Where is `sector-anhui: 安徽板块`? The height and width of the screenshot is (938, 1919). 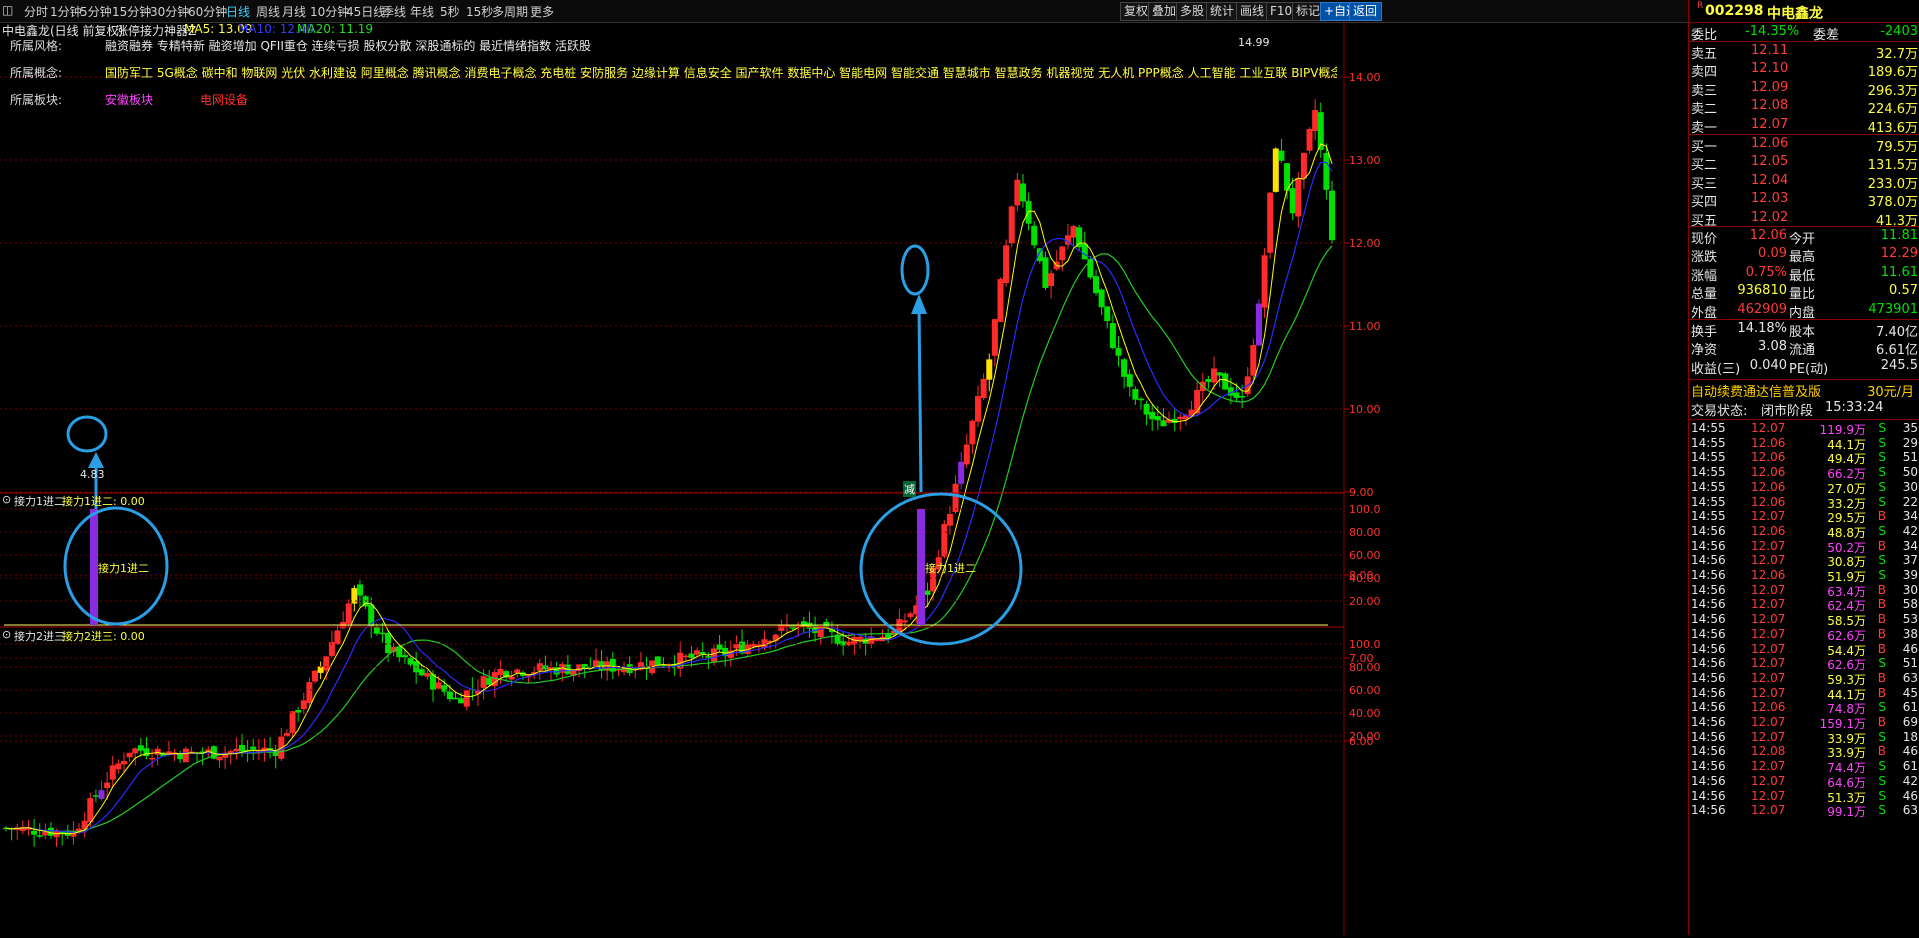 sector-anhui: 安徽板块 is located at coordinates (129, 99).